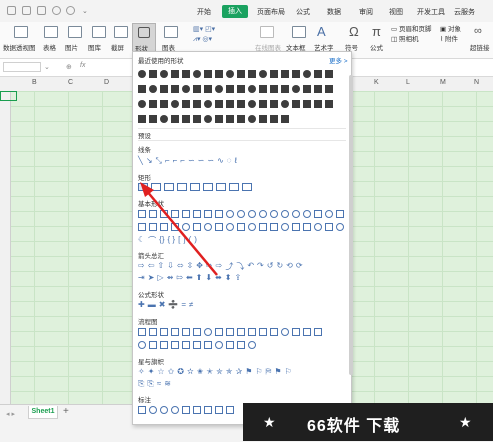 The image size is (493, 442). I want to click on scribble-icon: ℓ, so click(236, 161).